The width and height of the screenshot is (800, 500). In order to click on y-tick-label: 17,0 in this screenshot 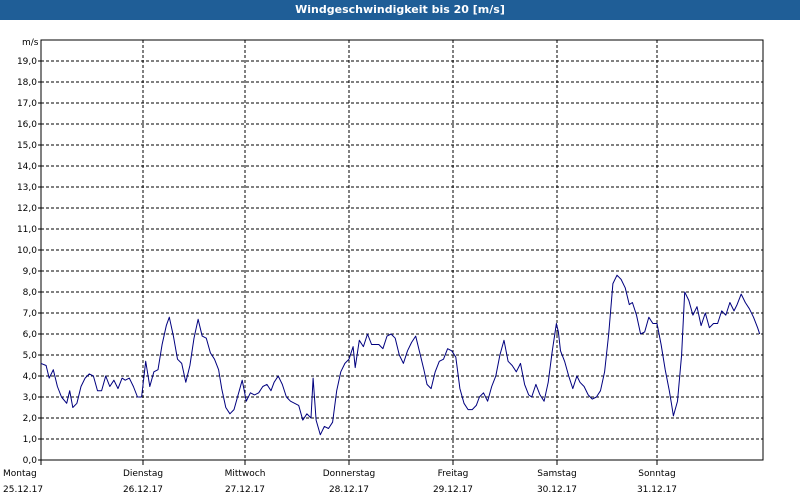, I will do `click(27, 104)`.